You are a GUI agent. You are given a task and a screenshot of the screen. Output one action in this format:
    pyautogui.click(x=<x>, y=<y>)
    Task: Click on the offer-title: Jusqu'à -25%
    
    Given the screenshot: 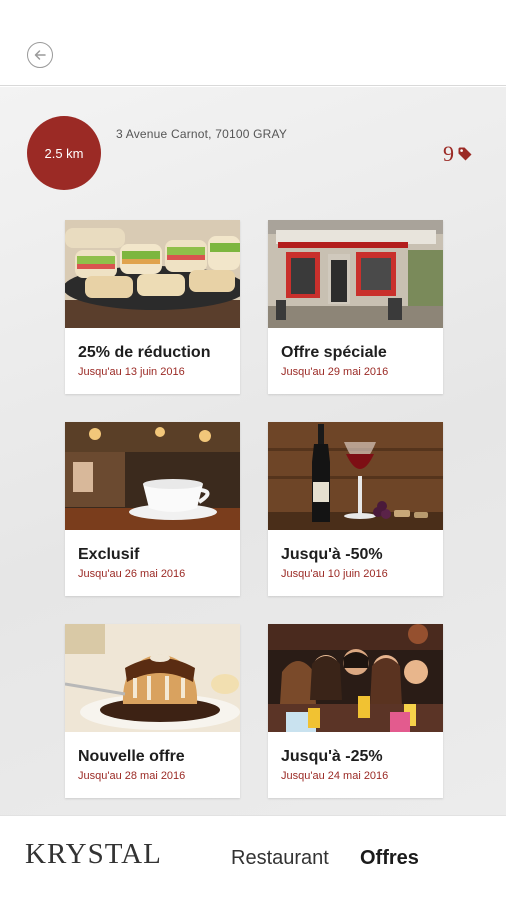 What is the action you would take?
    pyautogui.click(x=332, y=756)
    